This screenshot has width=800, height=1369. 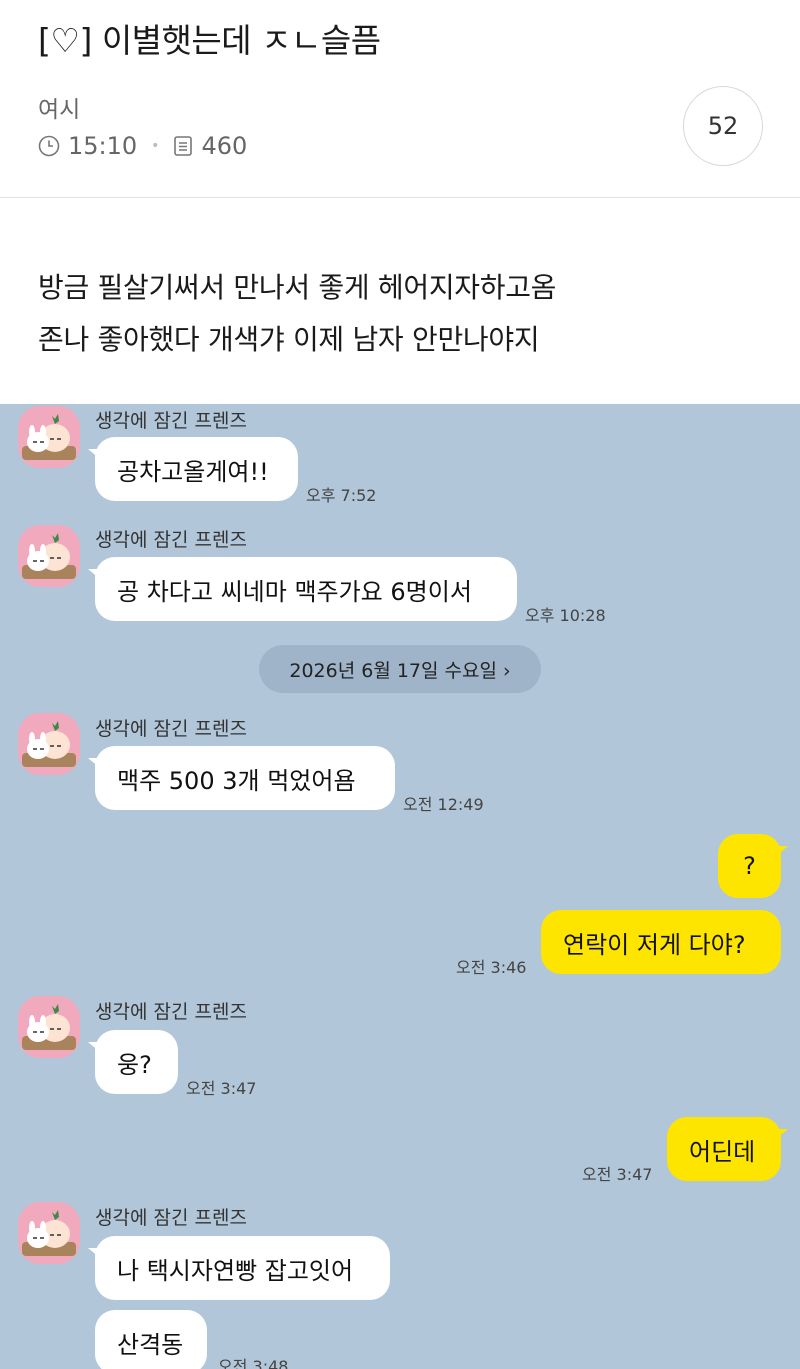 I want to click on post-body-line: 존나 좋아했다 개색갸 이제 남자 안만나야지, so click(x=289, y=339).